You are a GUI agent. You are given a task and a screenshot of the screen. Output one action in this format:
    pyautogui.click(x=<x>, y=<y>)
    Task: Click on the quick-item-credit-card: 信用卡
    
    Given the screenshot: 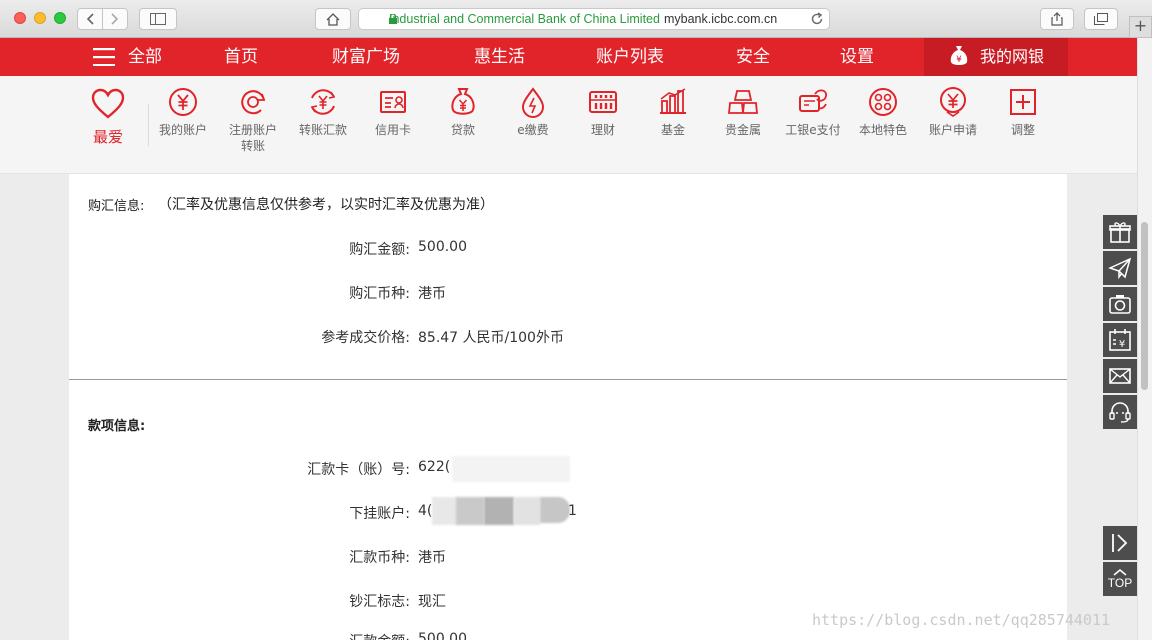 What is the action you would take?
    pyautogui.click(x=393, y=112)
    